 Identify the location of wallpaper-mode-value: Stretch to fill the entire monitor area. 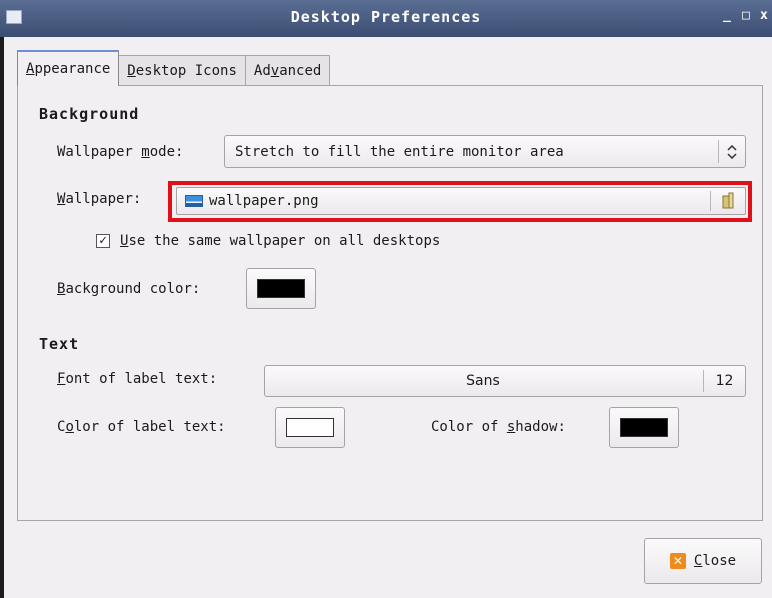
(399, 151).